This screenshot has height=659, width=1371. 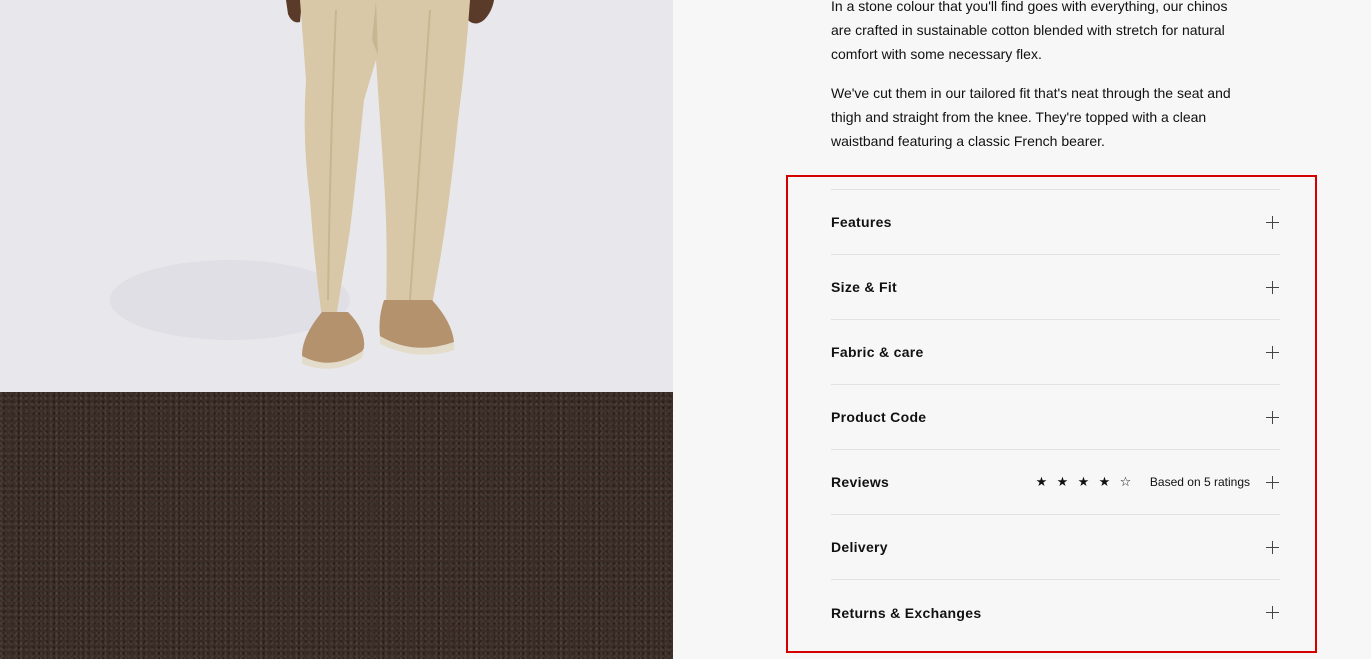 What do you see at coordinates (860, 482) in the screenshot?
I see `accordion-title: Reviews` at bounding box center [860, 482].